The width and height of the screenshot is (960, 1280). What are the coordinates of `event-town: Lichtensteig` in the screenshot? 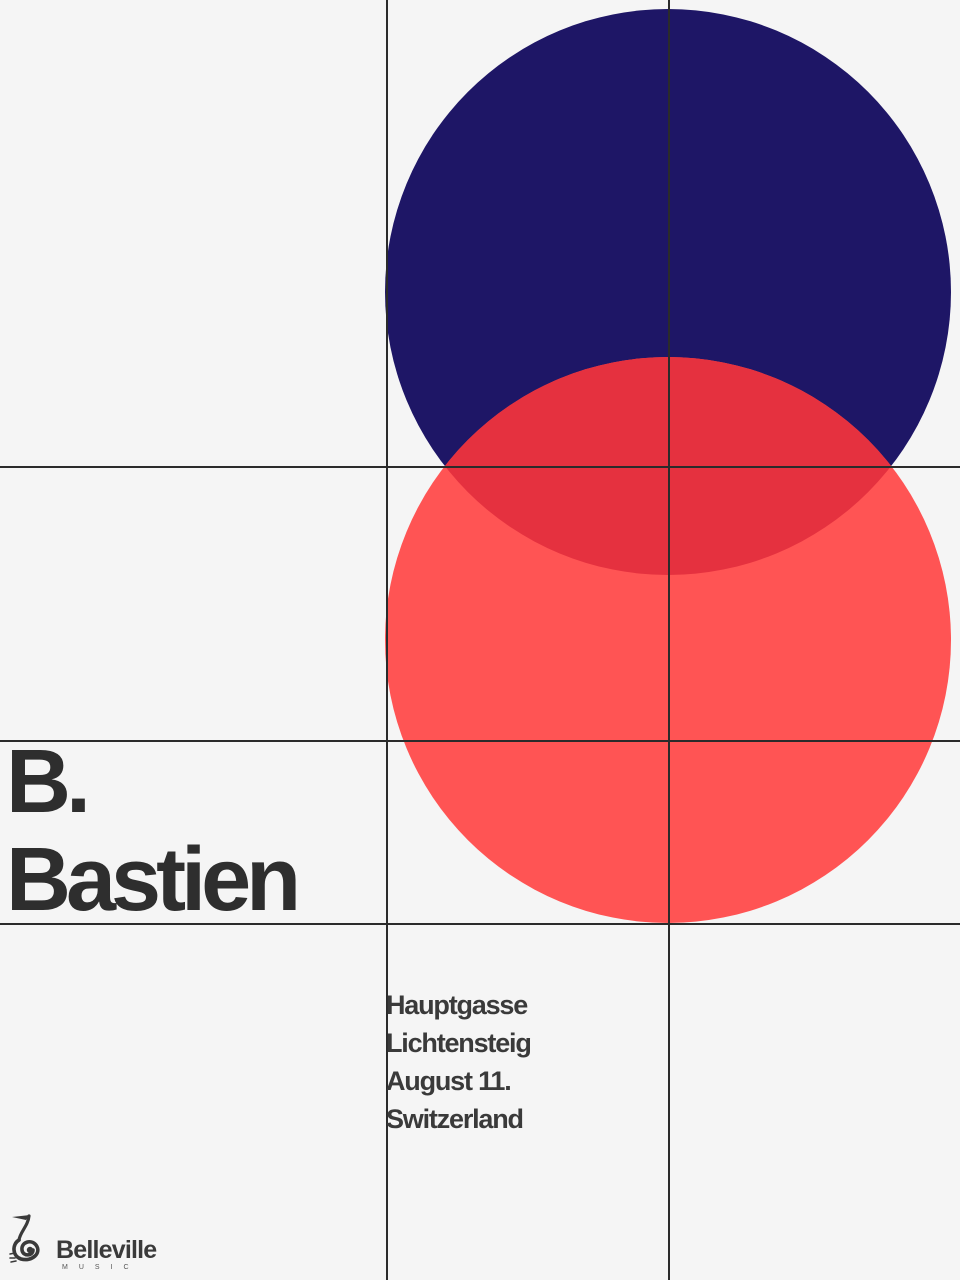 It's located at (459, 1043).